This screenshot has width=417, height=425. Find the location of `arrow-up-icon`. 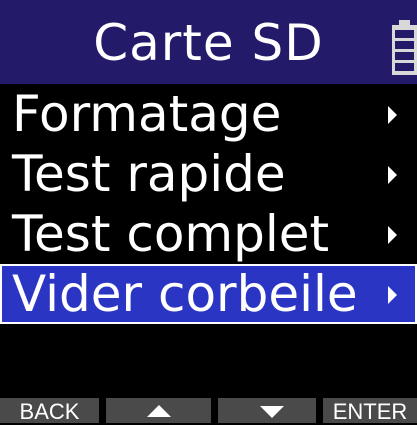

arrow-up-icon is located at coordinates (159, 411).